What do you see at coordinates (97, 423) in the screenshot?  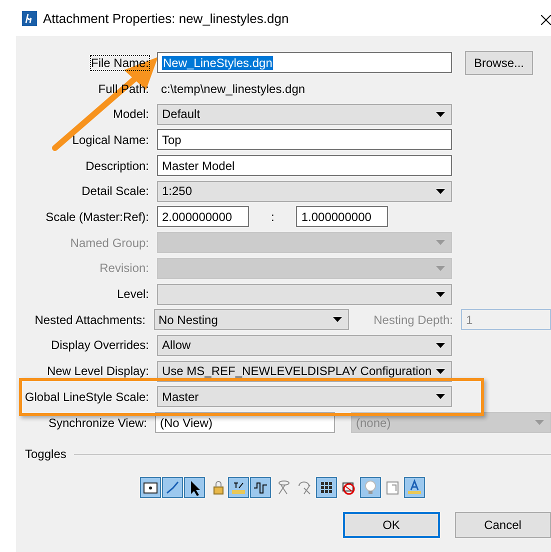 I see `field-label: Synchronize View:` at bounding box center [97, 423].